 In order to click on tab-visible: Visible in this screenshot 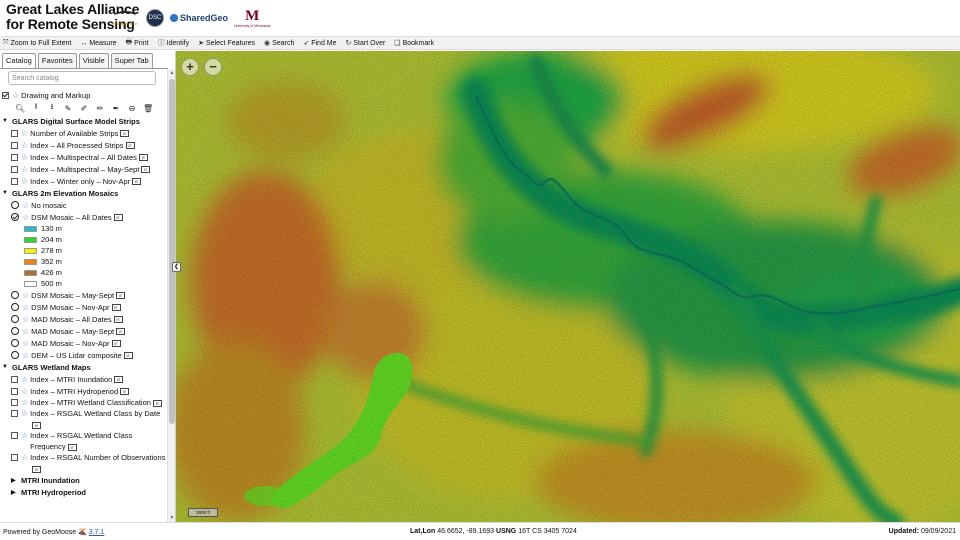, I will do `click(93, 60)`.